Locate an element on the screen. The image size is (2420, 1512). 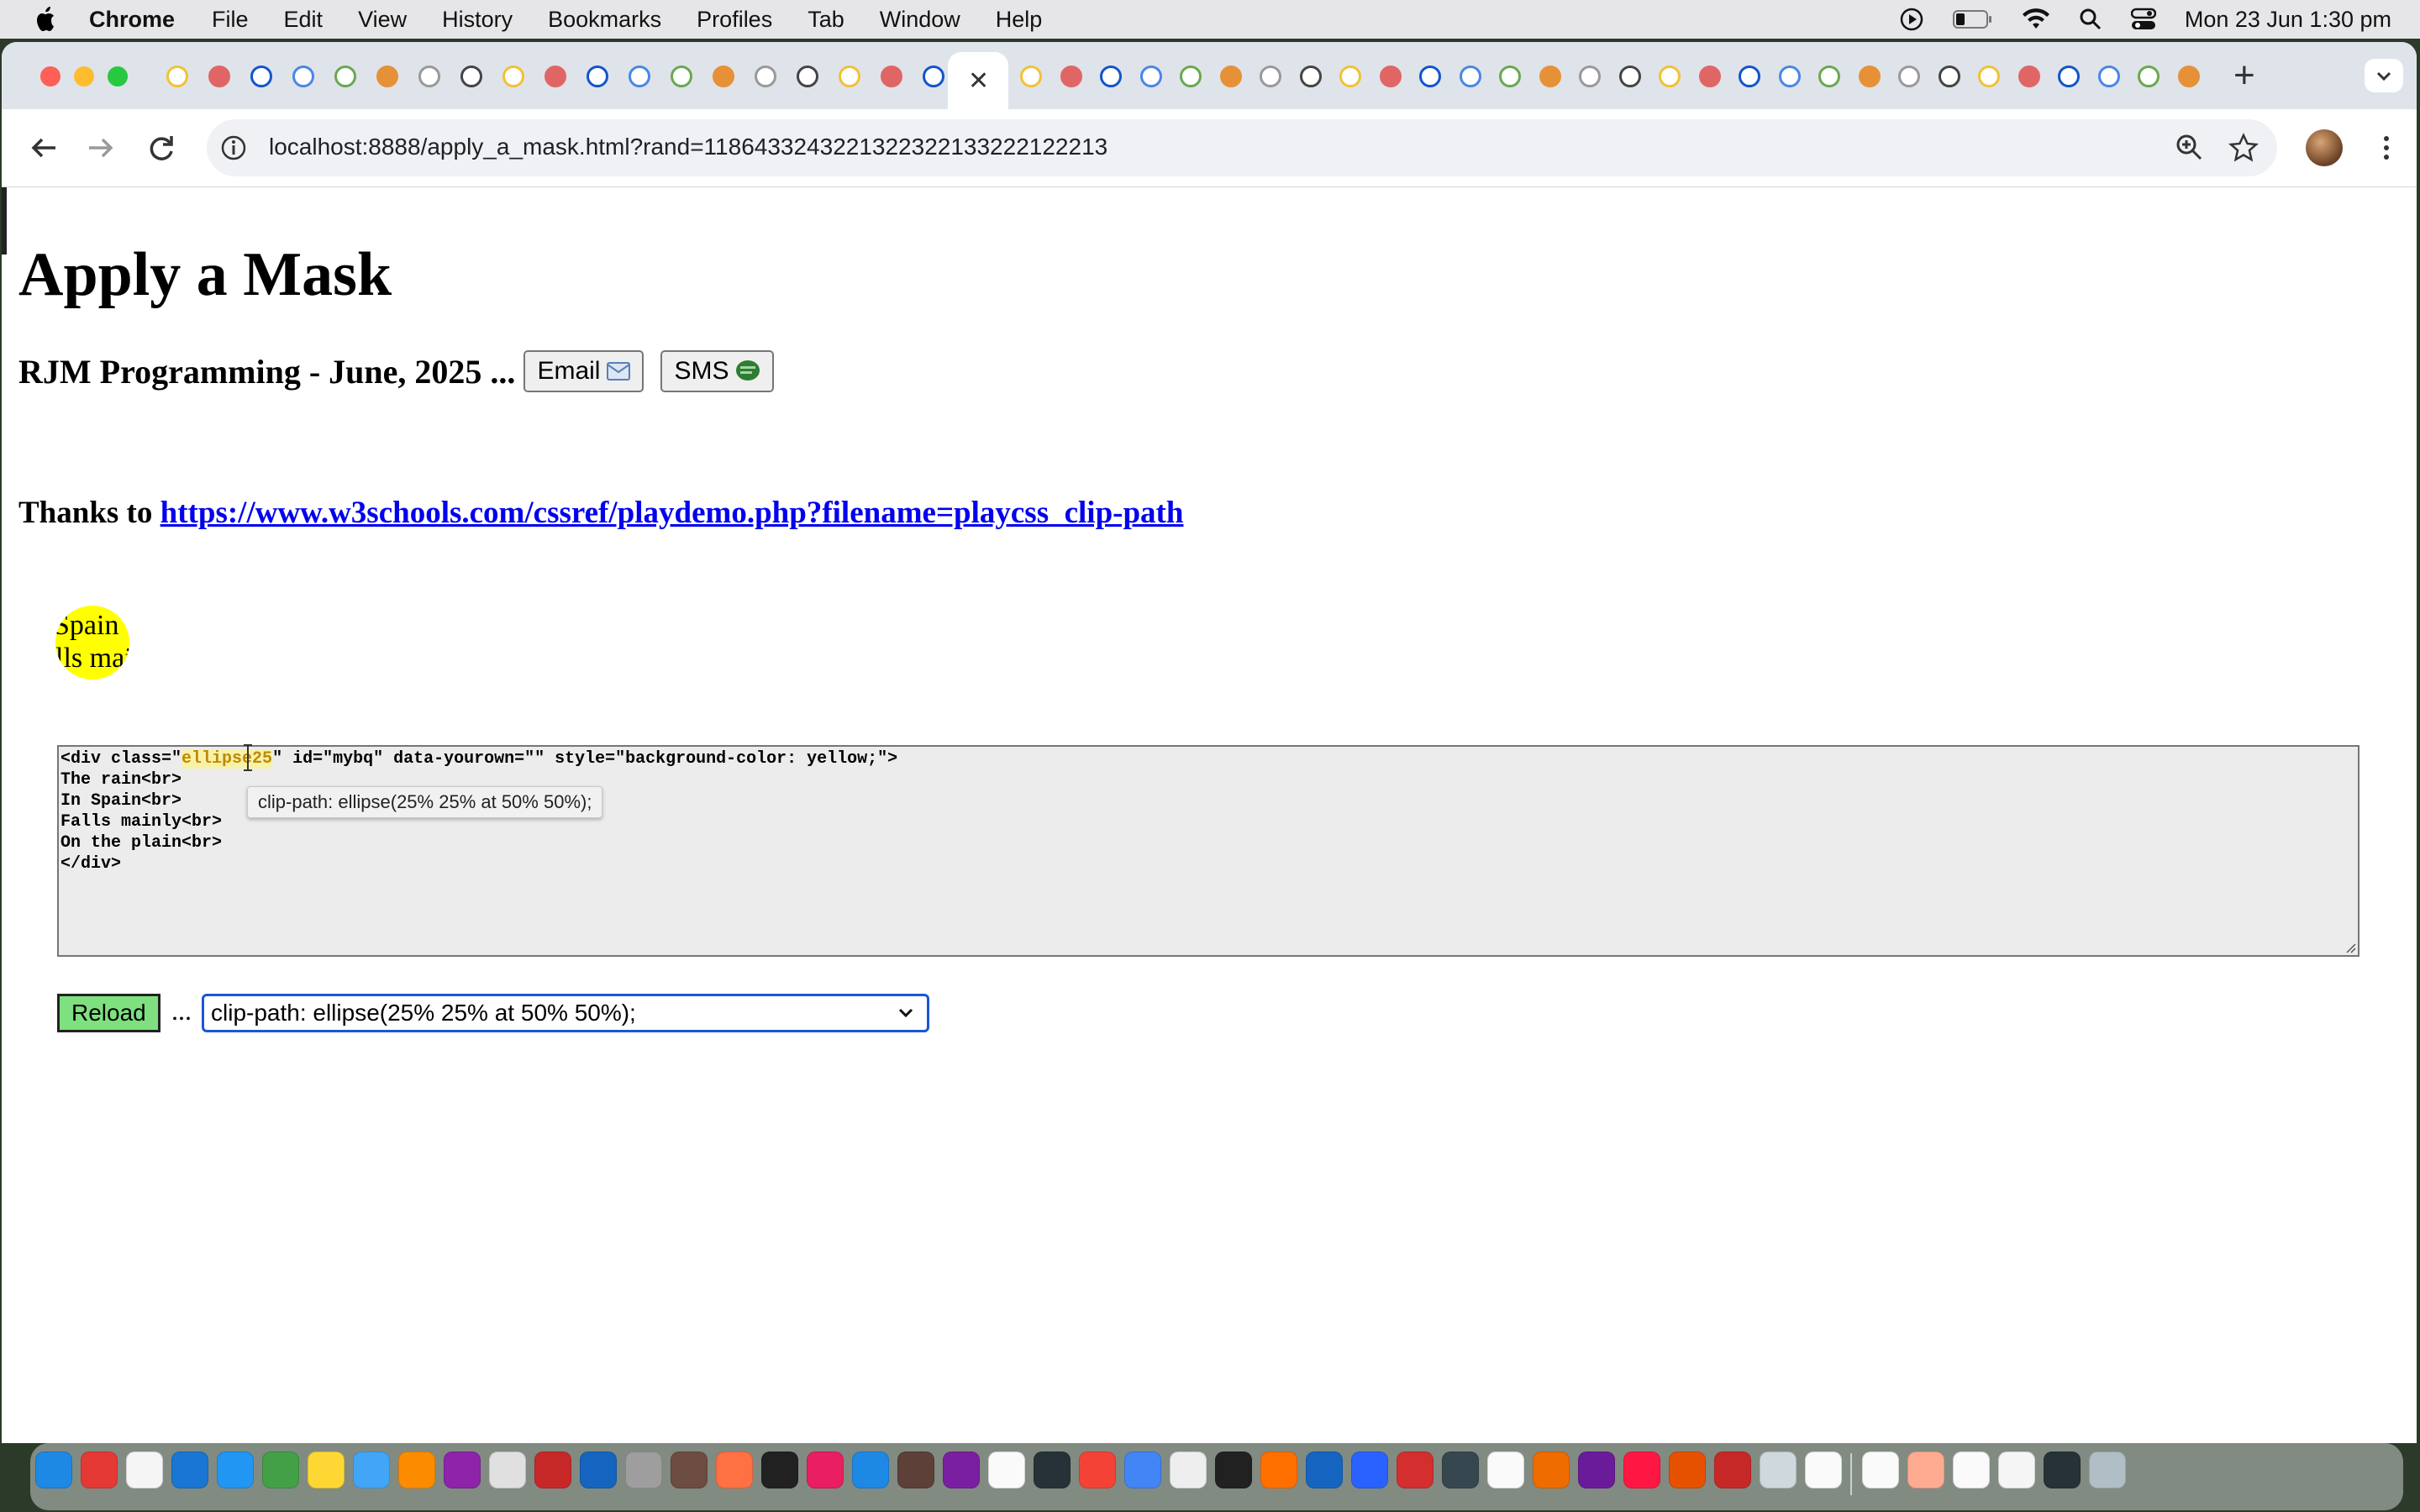
menu-app-name: Chrome is located at coordinates (132, 20).